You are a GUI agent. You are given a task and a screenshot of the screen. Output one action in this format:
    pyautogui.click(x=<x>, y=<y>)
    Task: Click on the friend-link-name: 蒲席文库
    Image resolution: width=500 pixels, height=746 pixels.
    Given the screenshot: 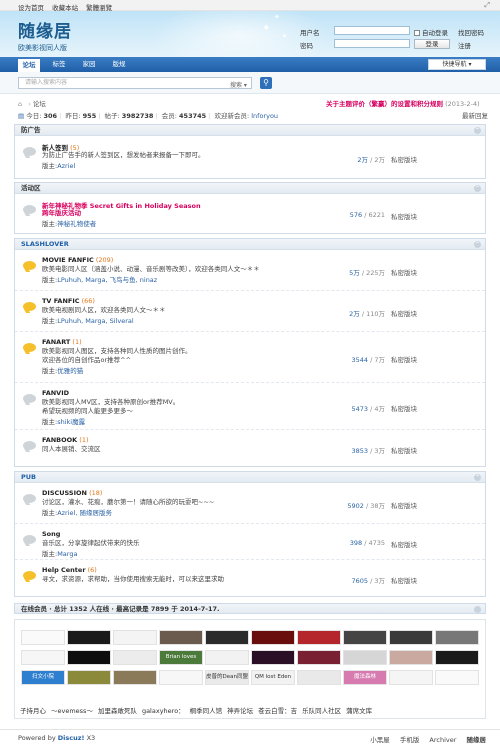 What is the action you would take?
    pyautogui.click(x=359, y=711)
    